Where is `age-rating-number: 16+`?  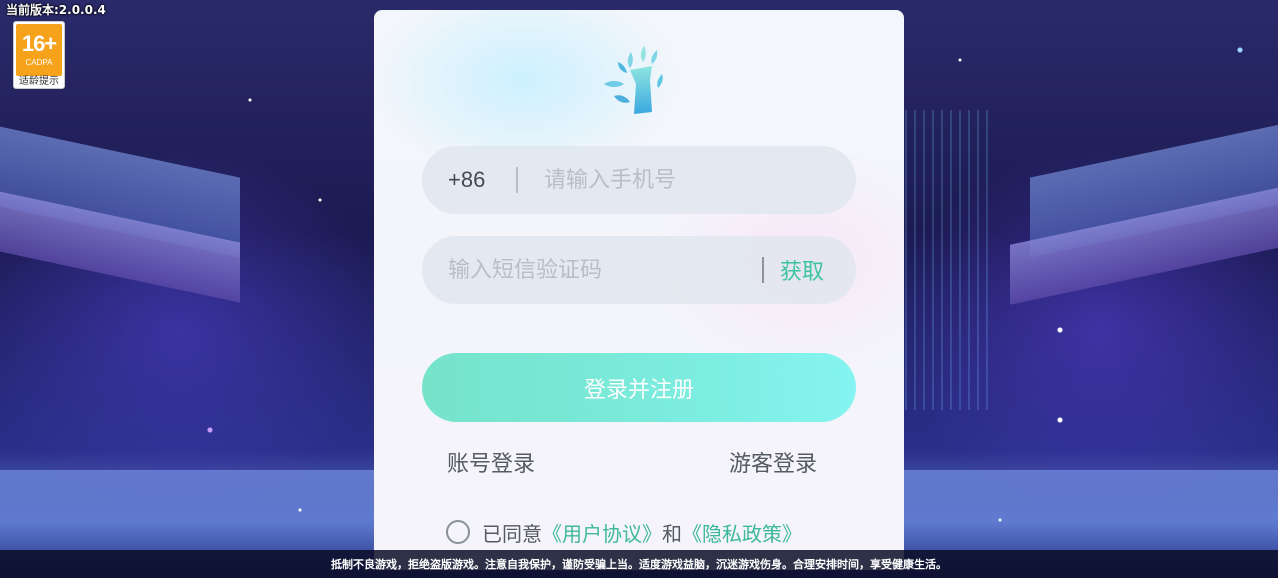
age-rating-number: 16+ is located at coordinates (39, 43).